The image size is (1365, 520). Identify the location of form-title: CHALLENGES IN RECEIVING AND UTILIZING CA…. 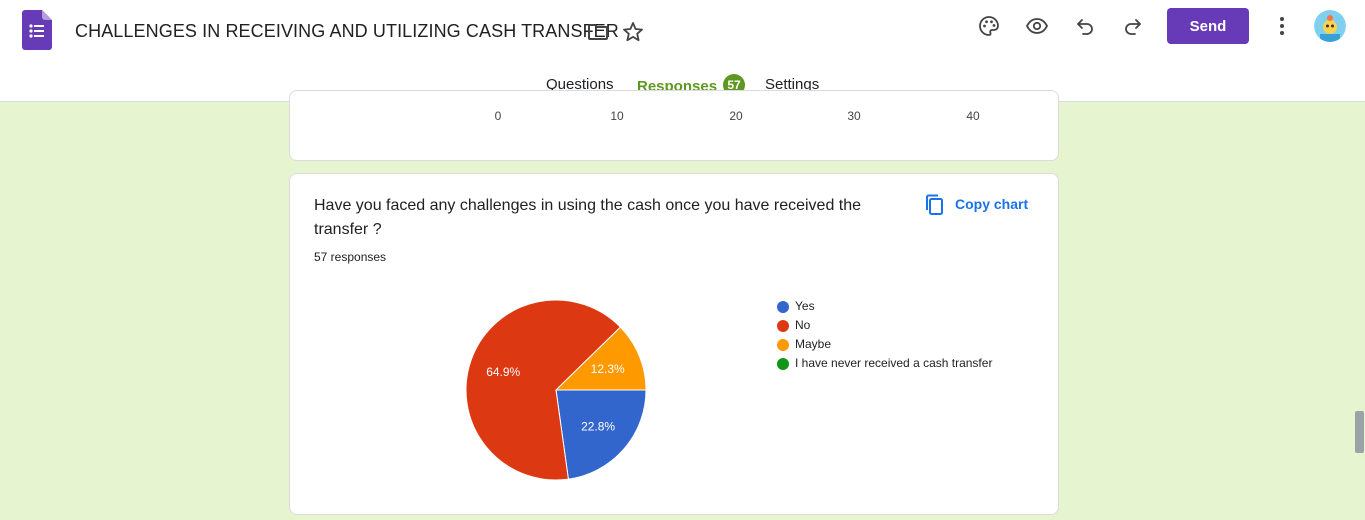
(347, 31).